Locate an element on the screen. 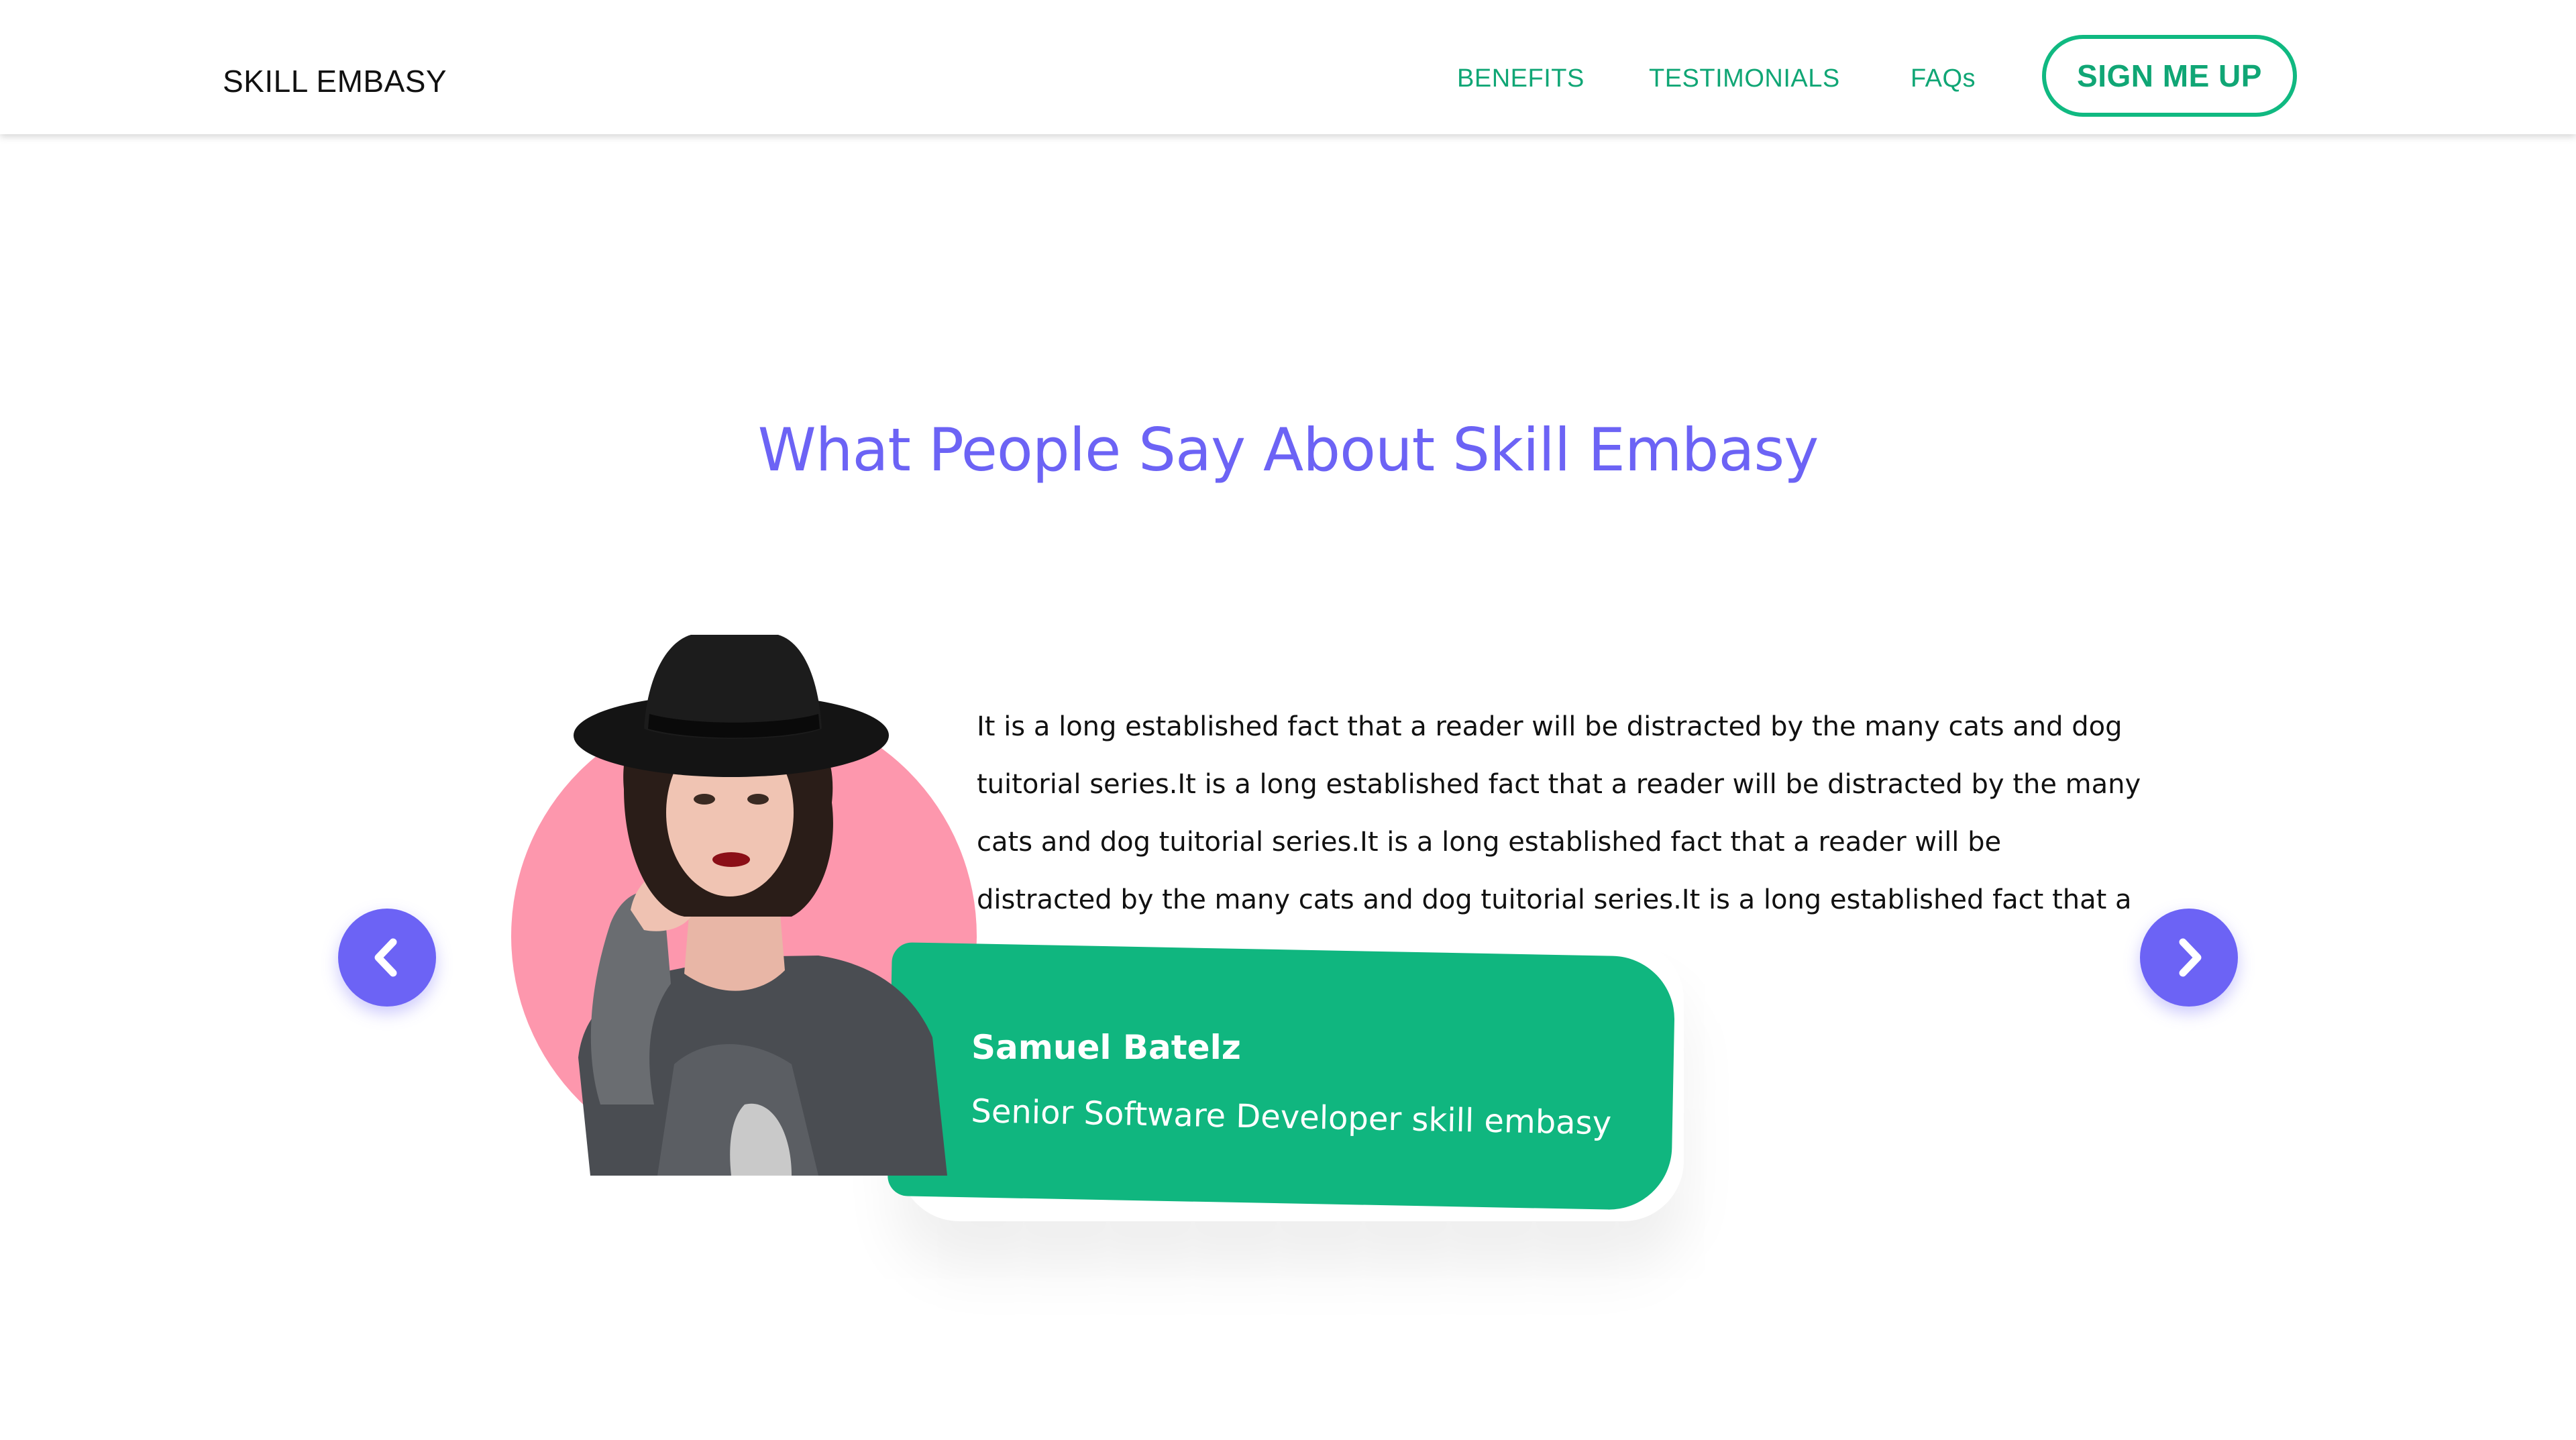 This screenshot has height=1440, width=2576. chevron-left-icon is located at coordinates (385, 957).